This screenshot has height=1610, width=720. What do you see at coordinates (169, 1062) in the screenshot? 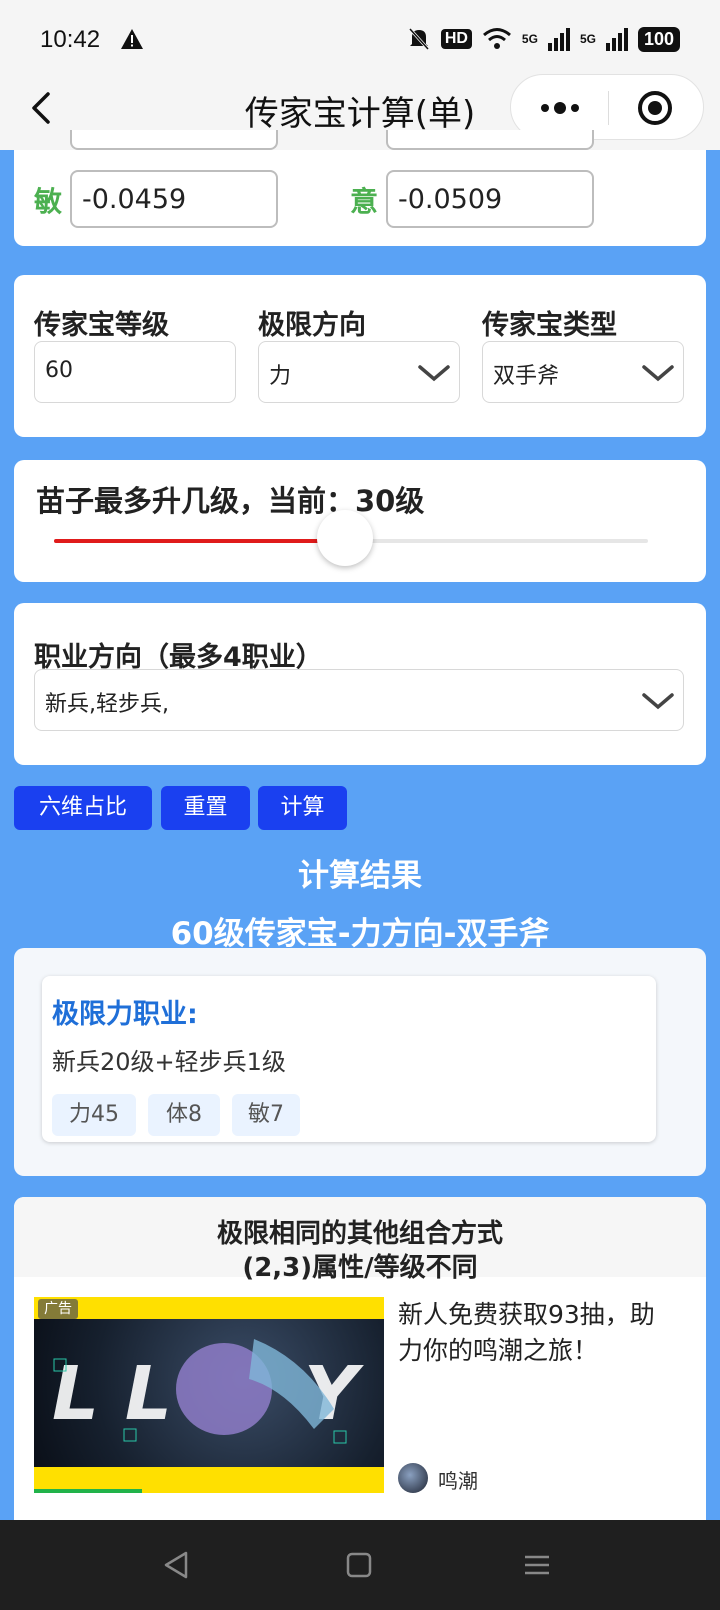
I see `best-job-combo: 新兵20级+轻步兵1级` at bounding box center [169, 1062].